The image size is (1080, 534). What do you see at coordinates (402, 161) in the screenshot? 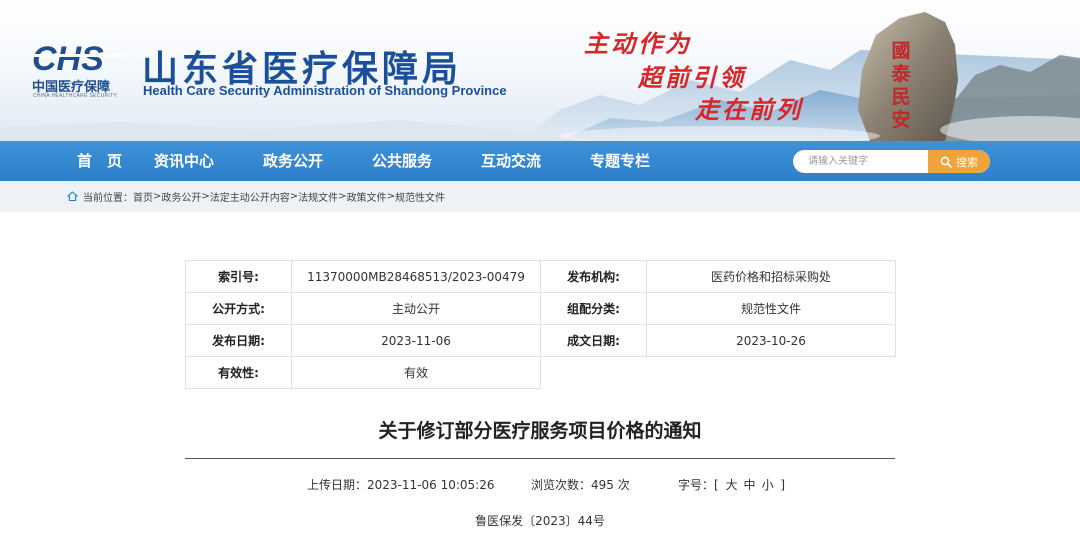
I see `nav-item-public-services: 公共服务` at bounding box center [402, 161].